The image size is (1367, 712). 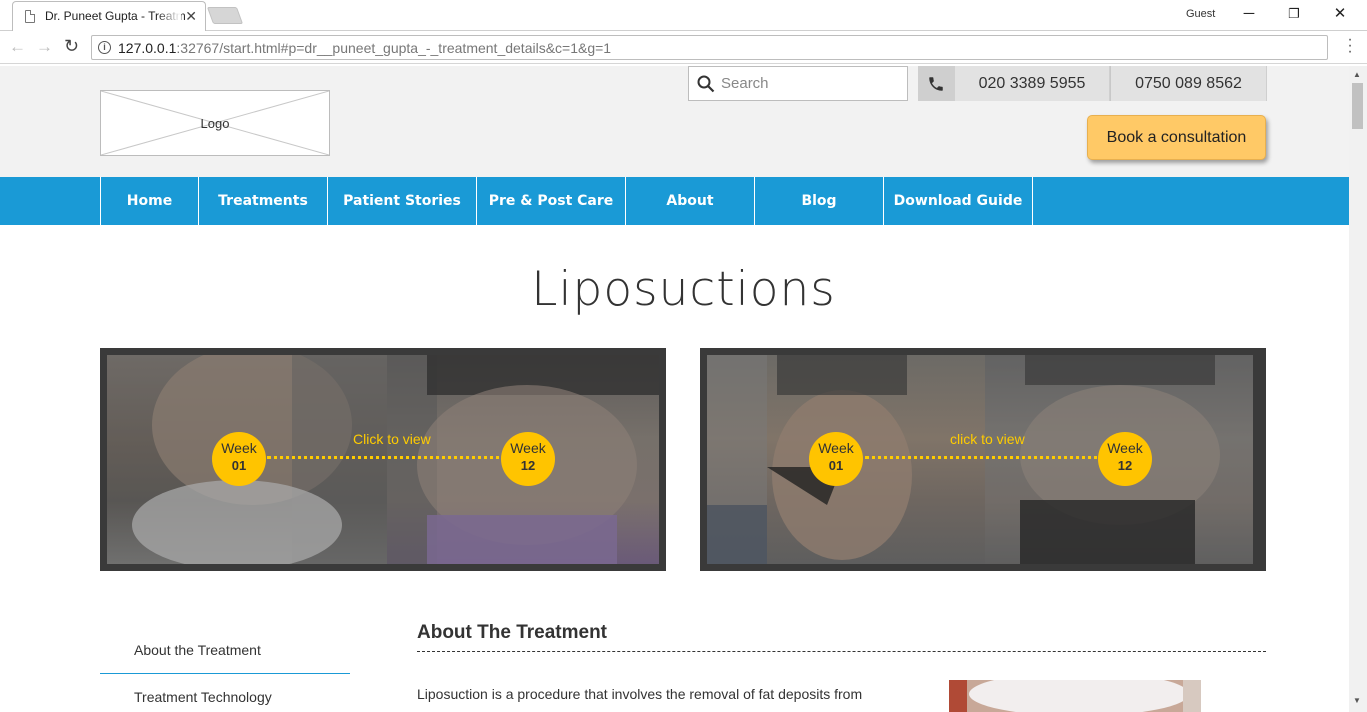 I want to click on nav-item-home: Home, so click(x=150, y=201).